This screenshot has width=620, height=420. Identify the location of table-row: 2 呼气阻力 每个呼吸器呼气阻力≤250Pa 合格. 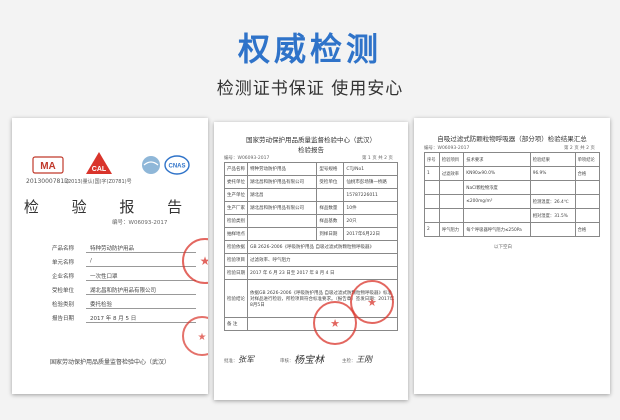
(512, 229).